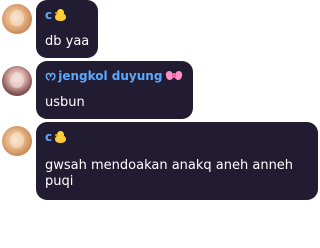 This screenshot has width=320, height=248. Describe the element at coordinates (169, 173) in the screenshot. I see `message-text: gwsah mendoakan anakq aneh anneh puqi` at that location.